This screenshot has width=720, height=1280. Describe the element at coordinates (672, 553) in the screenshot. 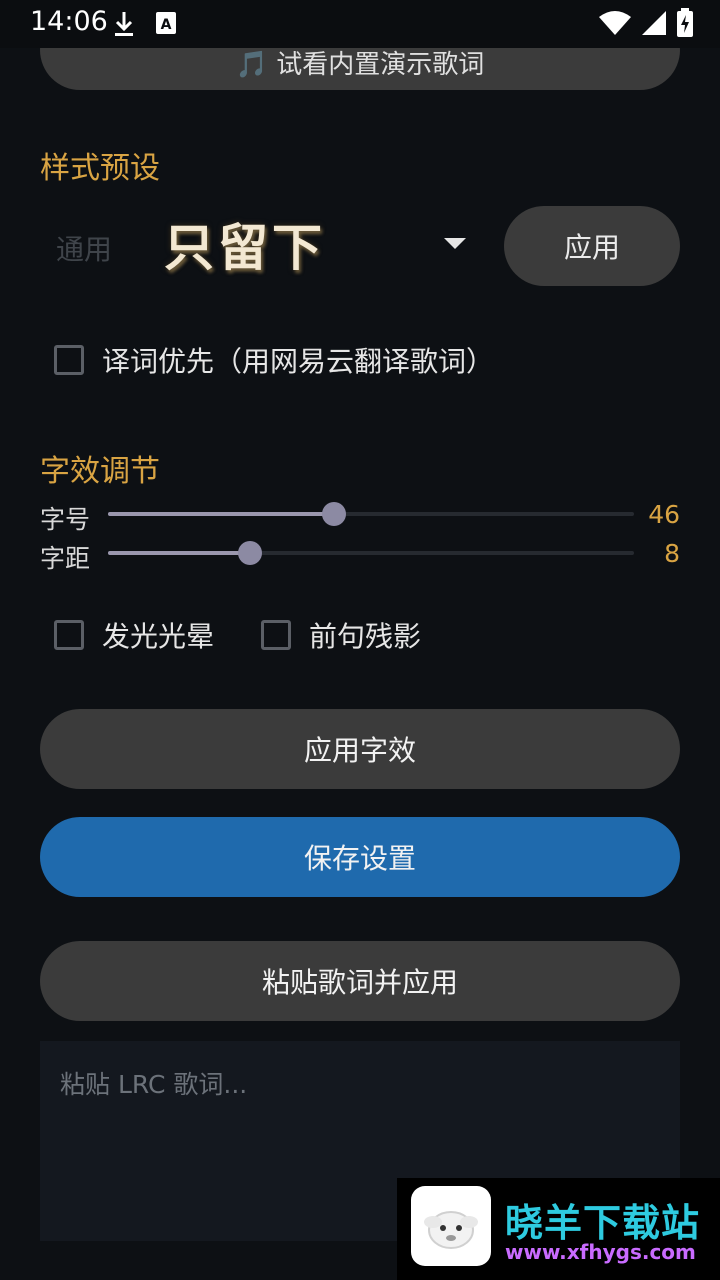

I see `spacing-value: 8` at that location.